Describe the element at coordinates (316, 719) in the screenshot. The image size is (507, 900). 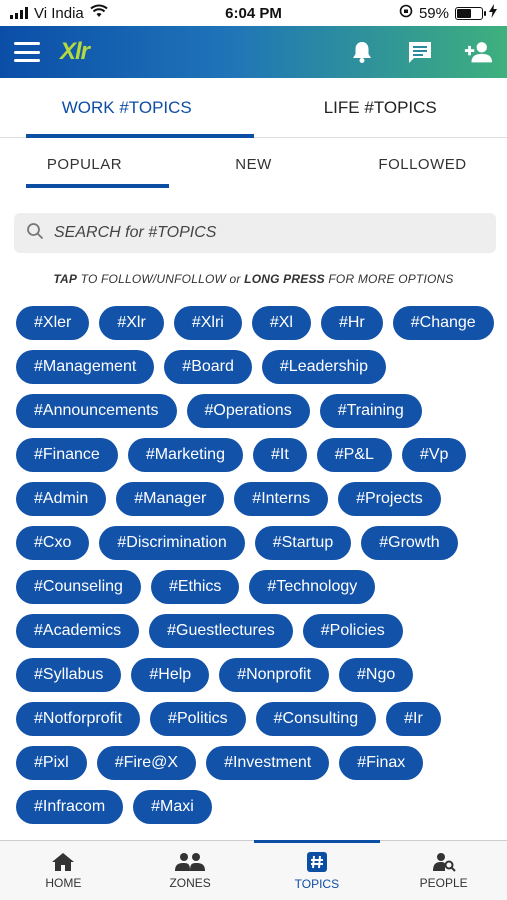
I see `topic-chip: #Consulting` at that location.